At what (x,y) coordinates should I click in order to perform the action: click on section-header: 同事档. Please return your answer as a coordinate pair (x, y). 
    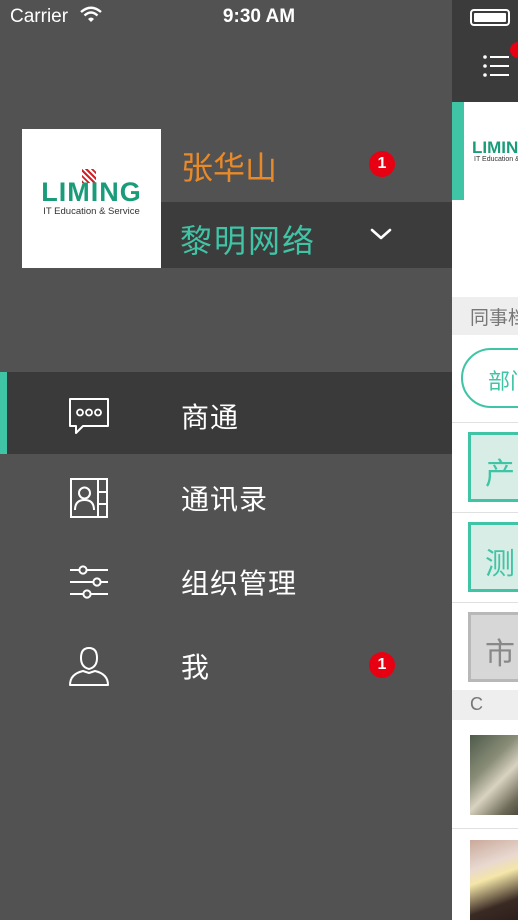
    Looking at the image, I should click on (485, 316).